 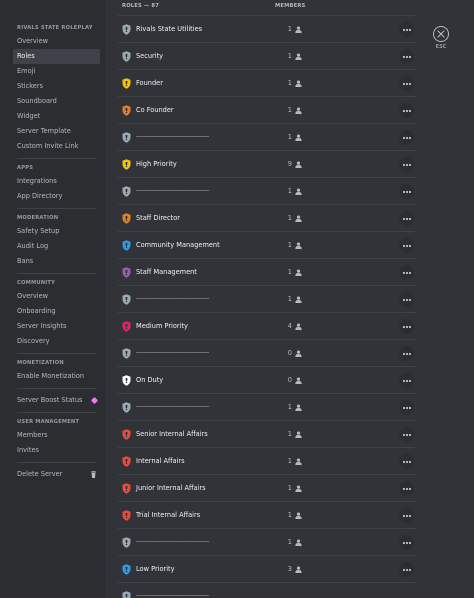 I want to click on sidebar-item-server-boost-status: Server Boost Status, so click(x=56, y=400).